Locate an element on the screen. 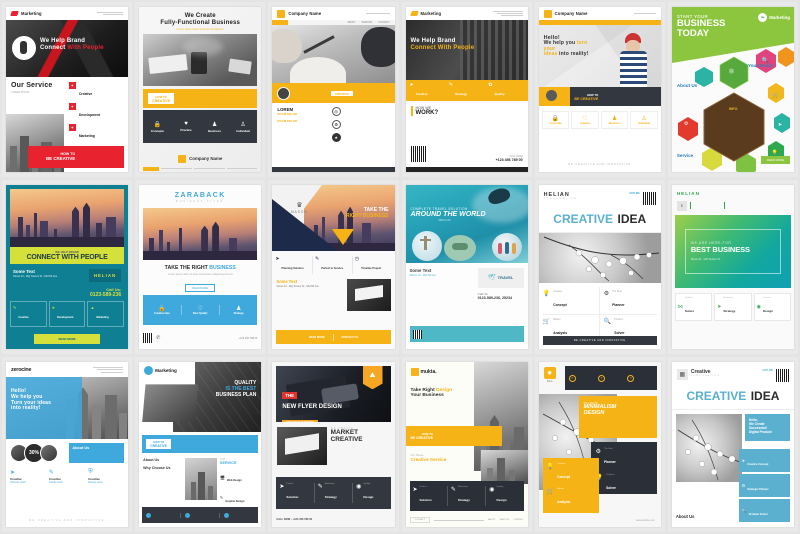 The height and width of the screenshot is (534, 800). call-number: 0123-589-236, 25234 is located at coordinates (495, 297).